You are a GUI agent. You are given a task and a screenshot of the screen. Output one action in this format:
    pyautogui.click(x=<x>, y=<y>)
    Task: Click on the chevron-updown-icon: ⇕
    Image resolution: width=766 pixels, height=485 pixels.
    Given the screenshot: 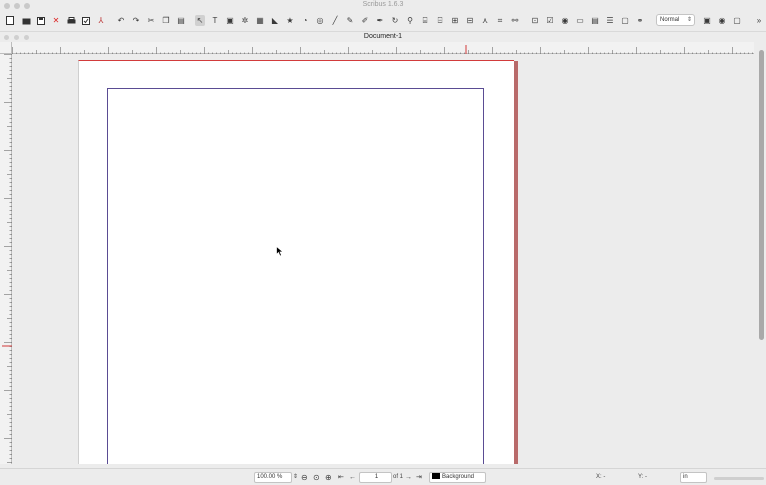 What is the action you would take?
    pyautogui.click(x=689, y=20)
    